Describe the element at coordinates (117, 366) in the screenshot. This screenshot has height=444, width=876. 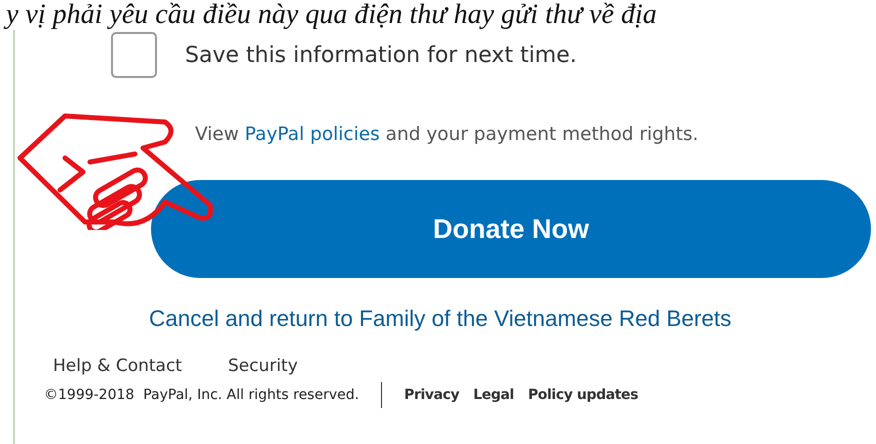
I see `footer-link: Help & Contact` at that location.